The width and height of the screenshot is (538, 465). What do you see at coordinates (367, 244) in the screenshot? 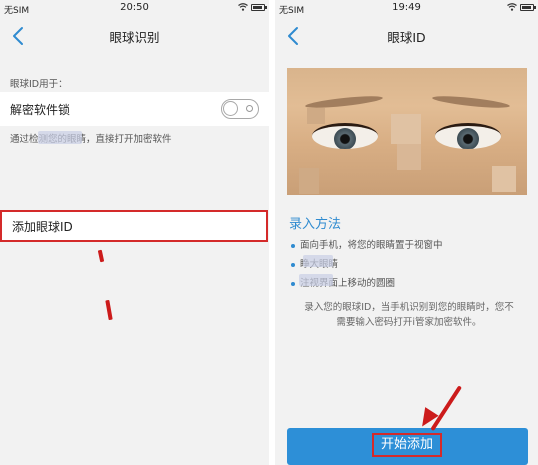
I see `method-step: 面向手机，将您的眼睛置于视窗中` at bounding box center [367, 244].